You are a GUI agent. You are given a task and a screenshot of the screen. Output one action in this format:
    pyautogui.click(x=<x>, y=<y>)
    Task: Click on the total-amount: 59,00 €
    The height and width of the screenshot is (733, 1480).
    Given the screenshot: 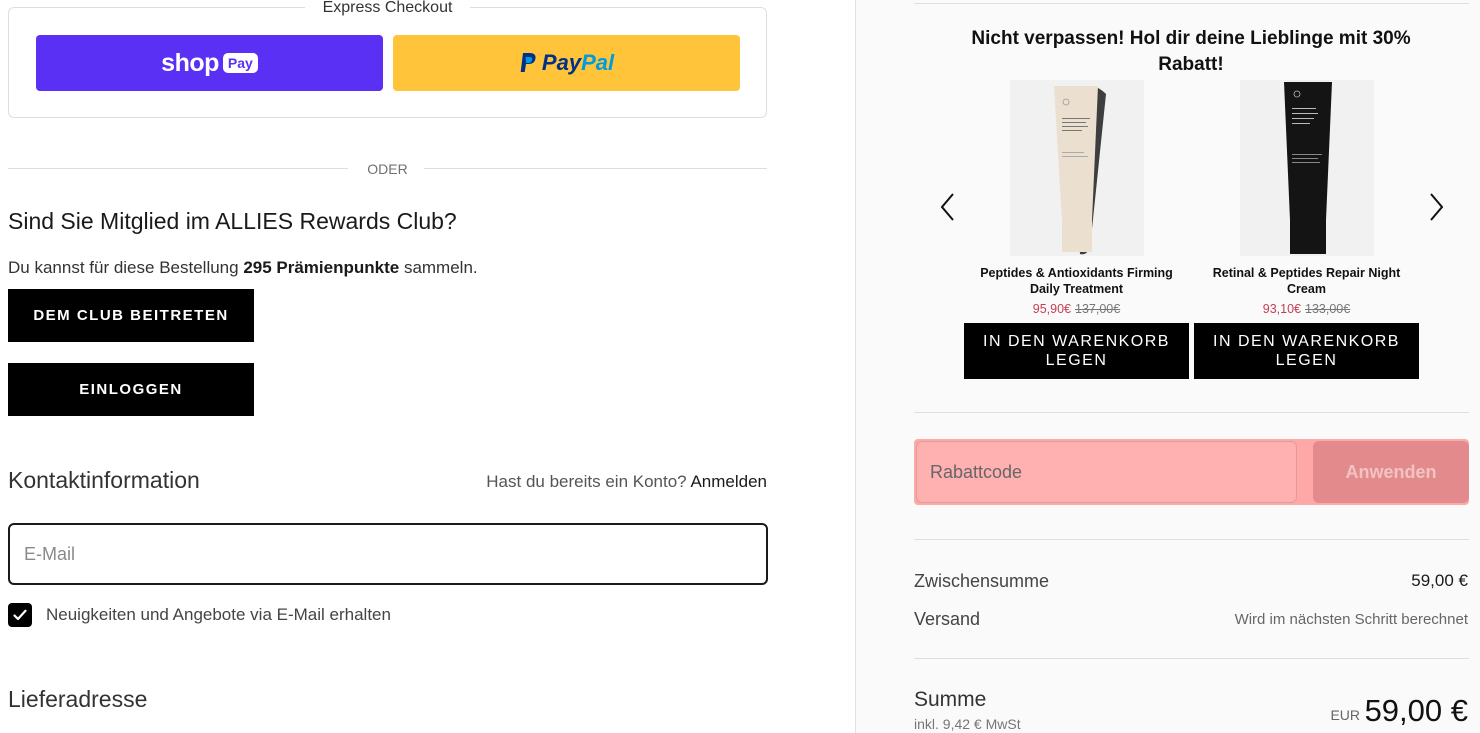 What is the action you would take?
    pyautogui.click(x=1416, y=710)
    